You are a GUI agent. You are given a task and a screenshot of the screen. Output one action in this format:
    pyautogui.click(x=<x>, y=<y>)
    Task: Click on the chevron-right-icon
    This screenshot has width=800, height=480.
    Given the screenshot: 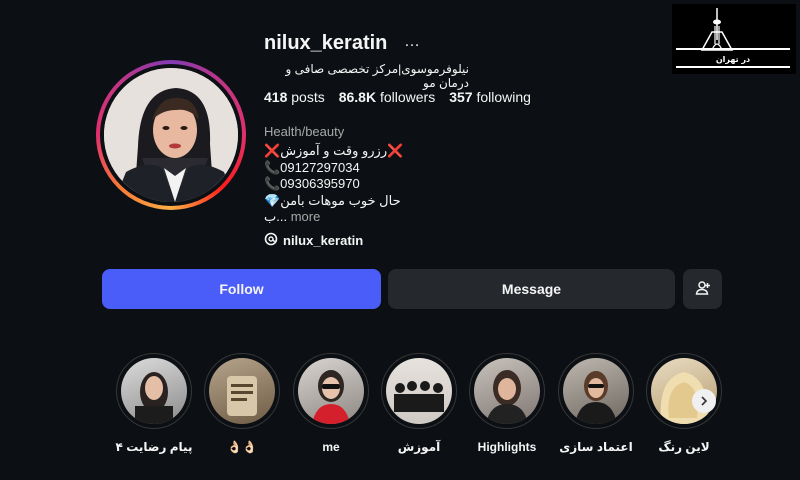 What is the action you would take?
    pyautogui.click(x=704, y=401)
    